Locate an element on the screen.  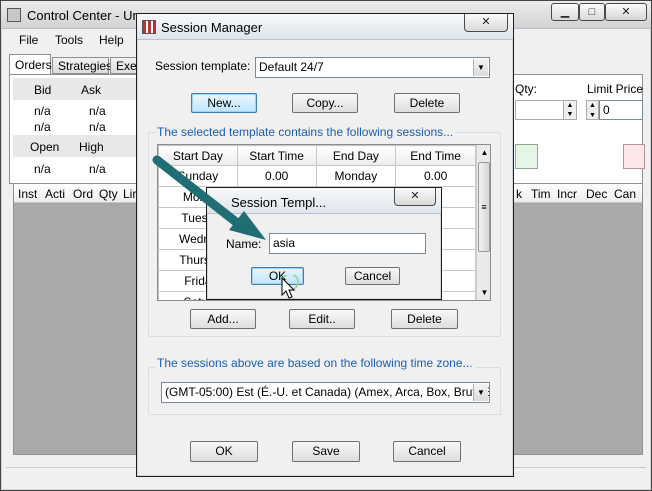
mouse-cursor-icon is located at coordinates (290, 287).